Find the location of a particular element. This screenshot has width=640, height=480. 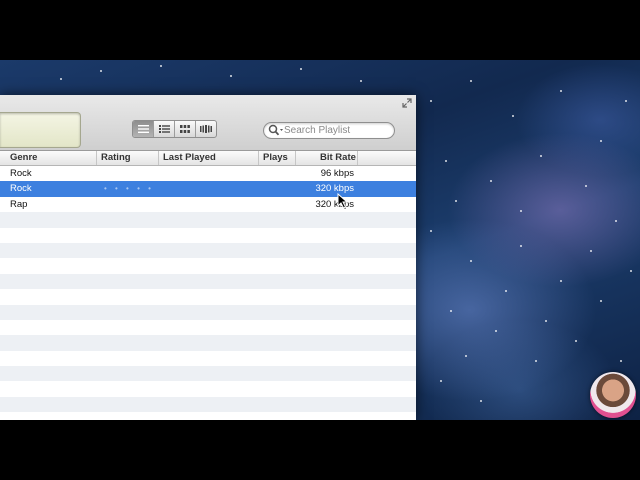

search-field is located at coordinates (329, 130).